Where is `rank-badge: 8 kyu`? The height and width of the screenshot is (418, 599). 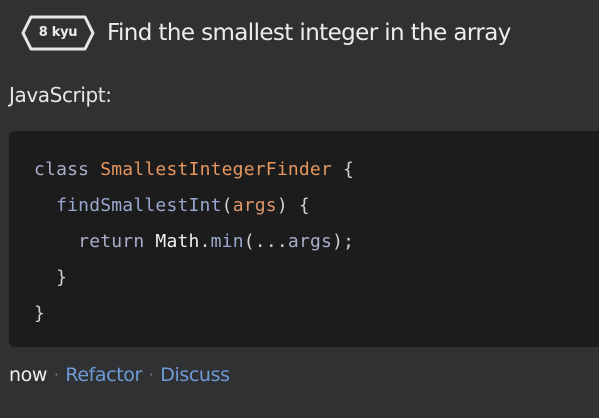
rank-badge: 8 kyu is located at coordinates (58, 33).